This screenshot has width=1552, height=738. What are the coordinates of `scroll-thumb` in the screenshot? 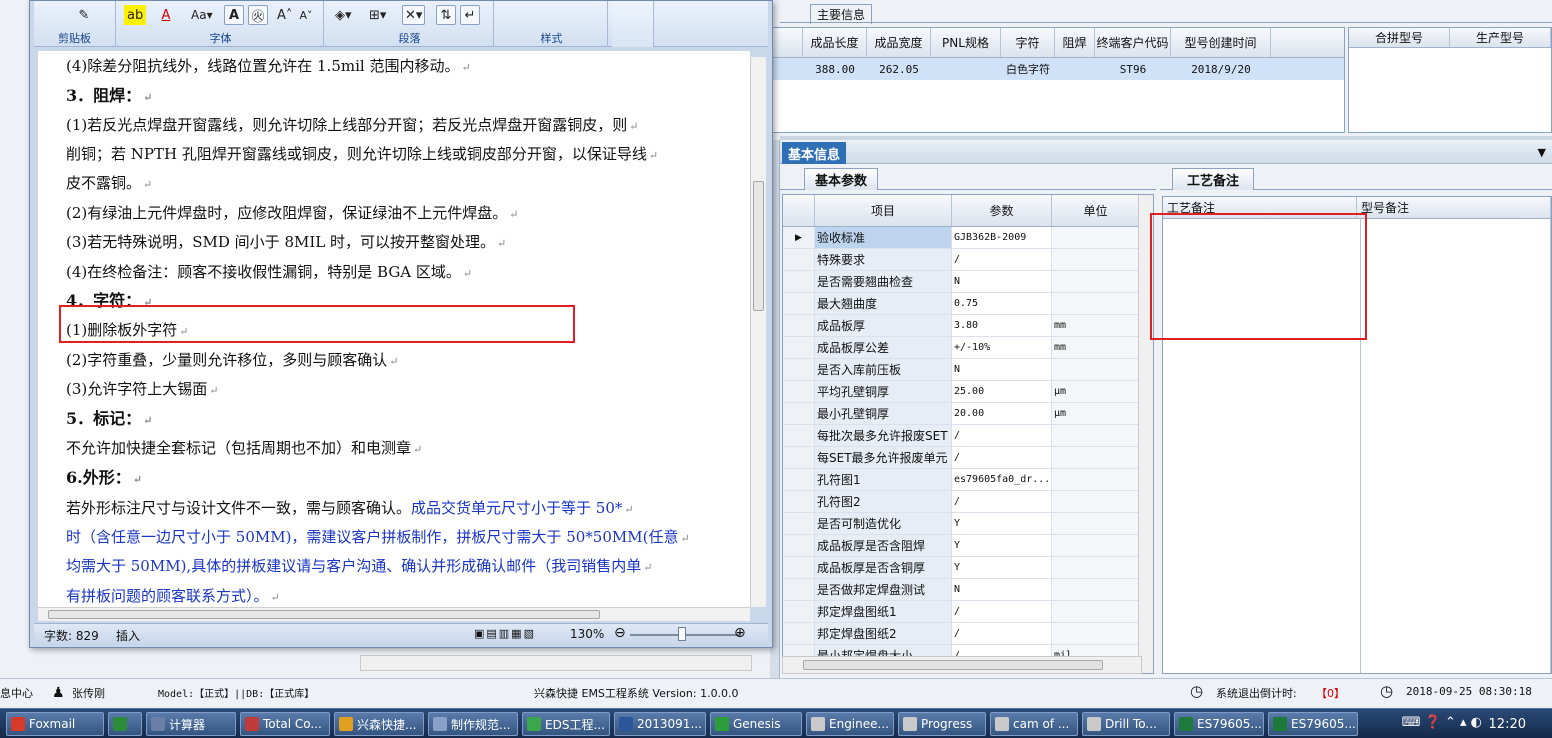 It's located at (324, 614).